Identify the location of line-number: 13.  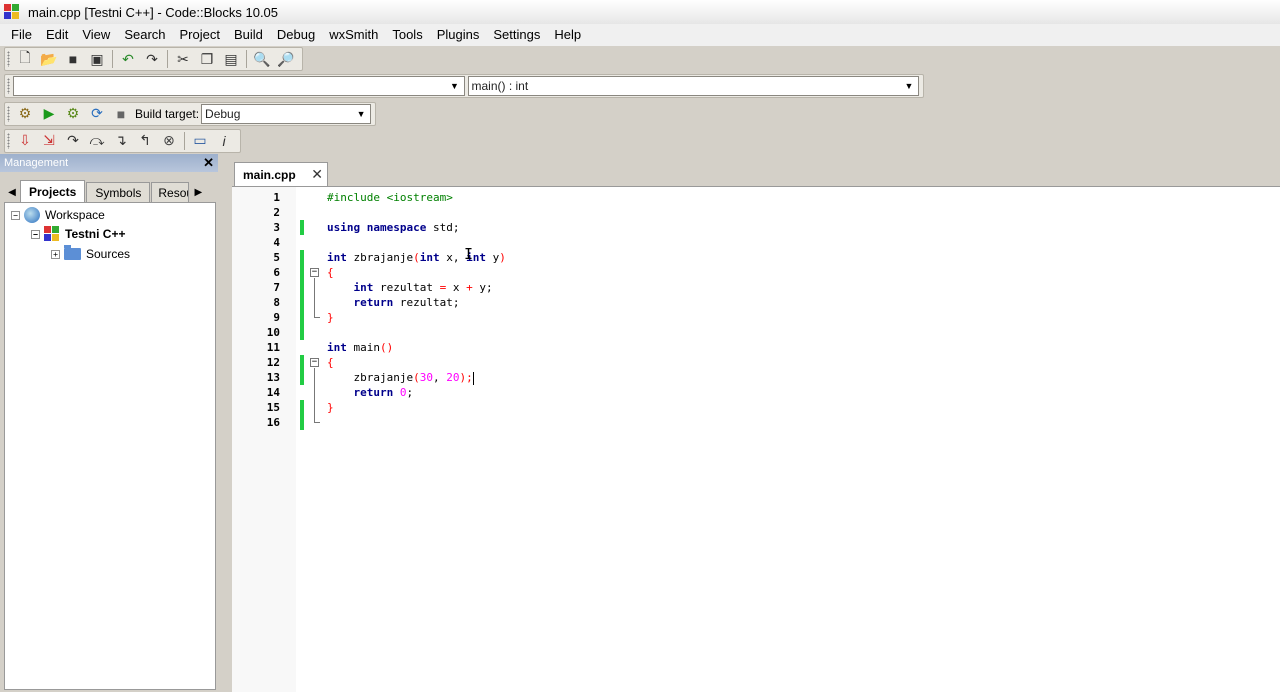
(273, 377).